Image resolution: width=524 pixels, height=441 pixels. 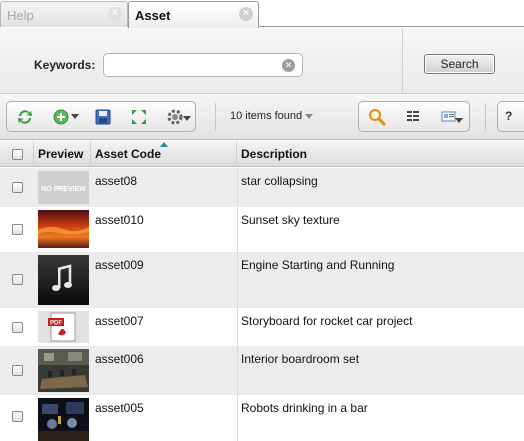 I want to click on asset-code: asset08, so click(x=116, y=181).